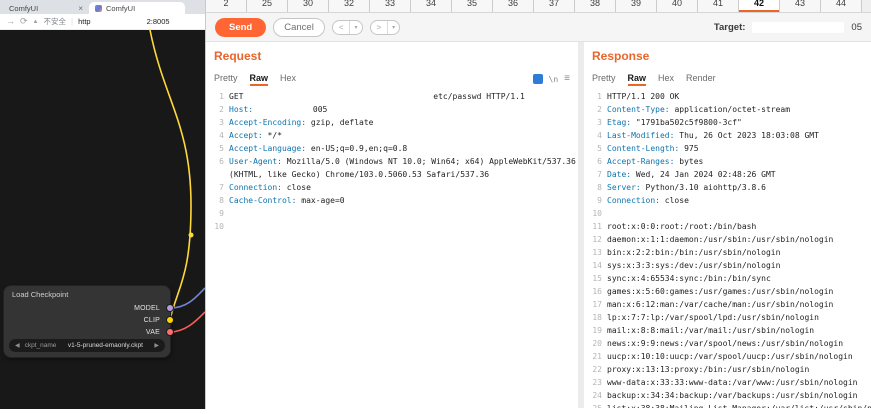 This screenshot has height=414, width=871. What do you see at coordinates (638, 109) in the screenshot?
I see `header-name: Content-Type:` at bounding box center [638, 109].